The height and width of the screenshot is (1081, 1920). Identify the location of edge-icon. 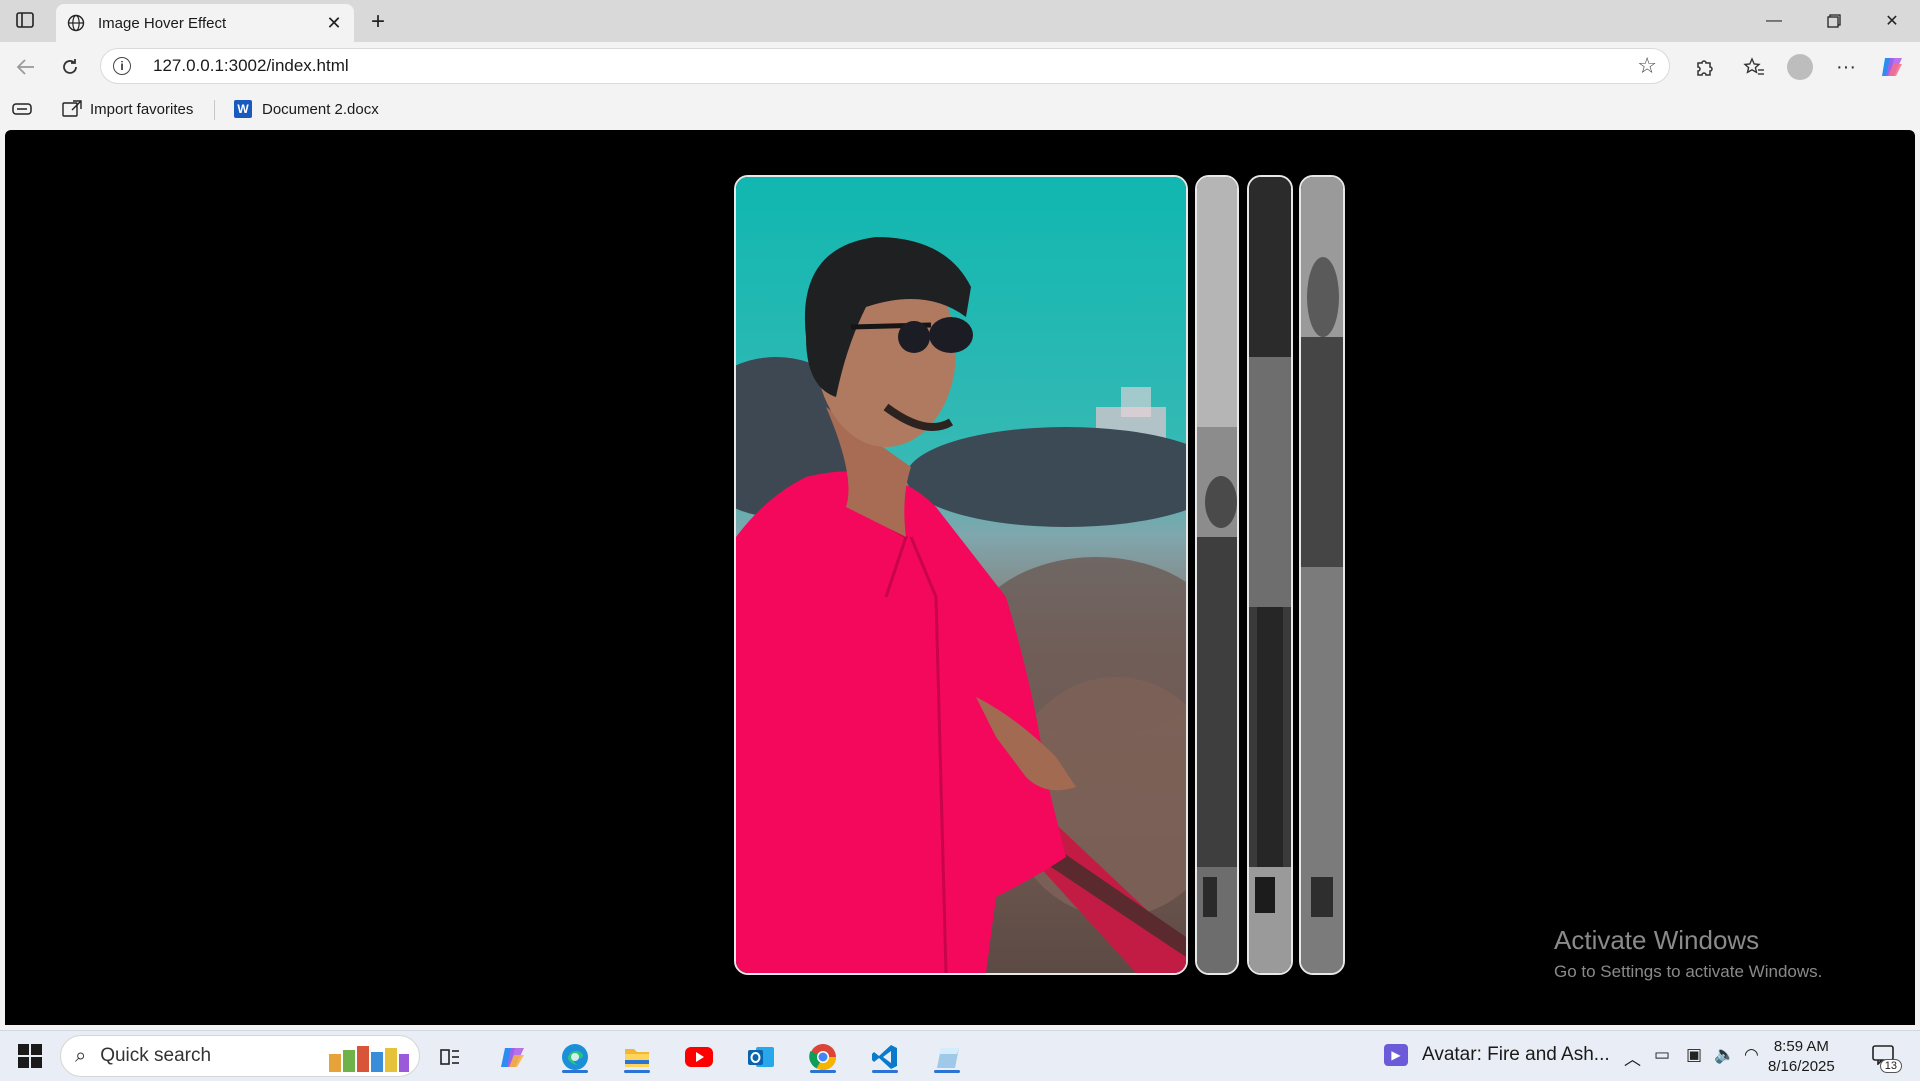
(575, 1057).